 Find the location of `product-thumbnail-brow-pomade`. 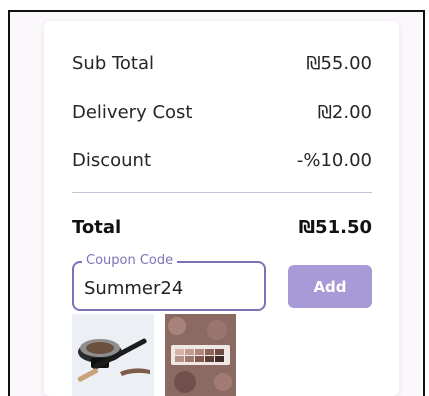

product-thumbnail-brow-pomade is located at coordinates (113, 355).